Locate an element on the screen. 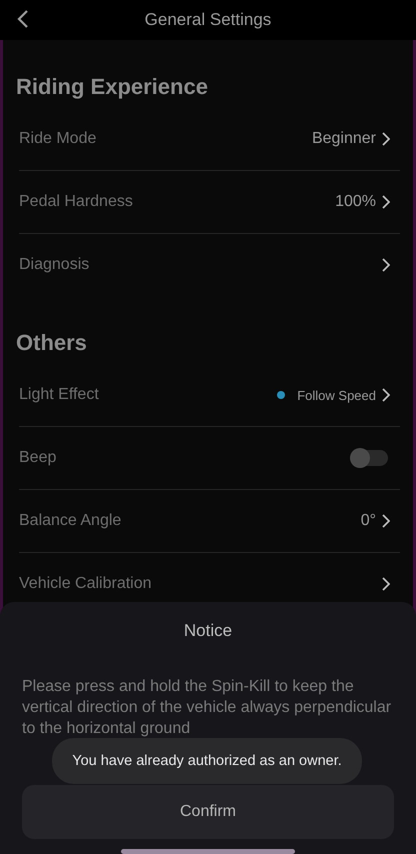 The width and height of the screenshot is (416, 854). setting-value: 100% is located at coordinates (355, 202).